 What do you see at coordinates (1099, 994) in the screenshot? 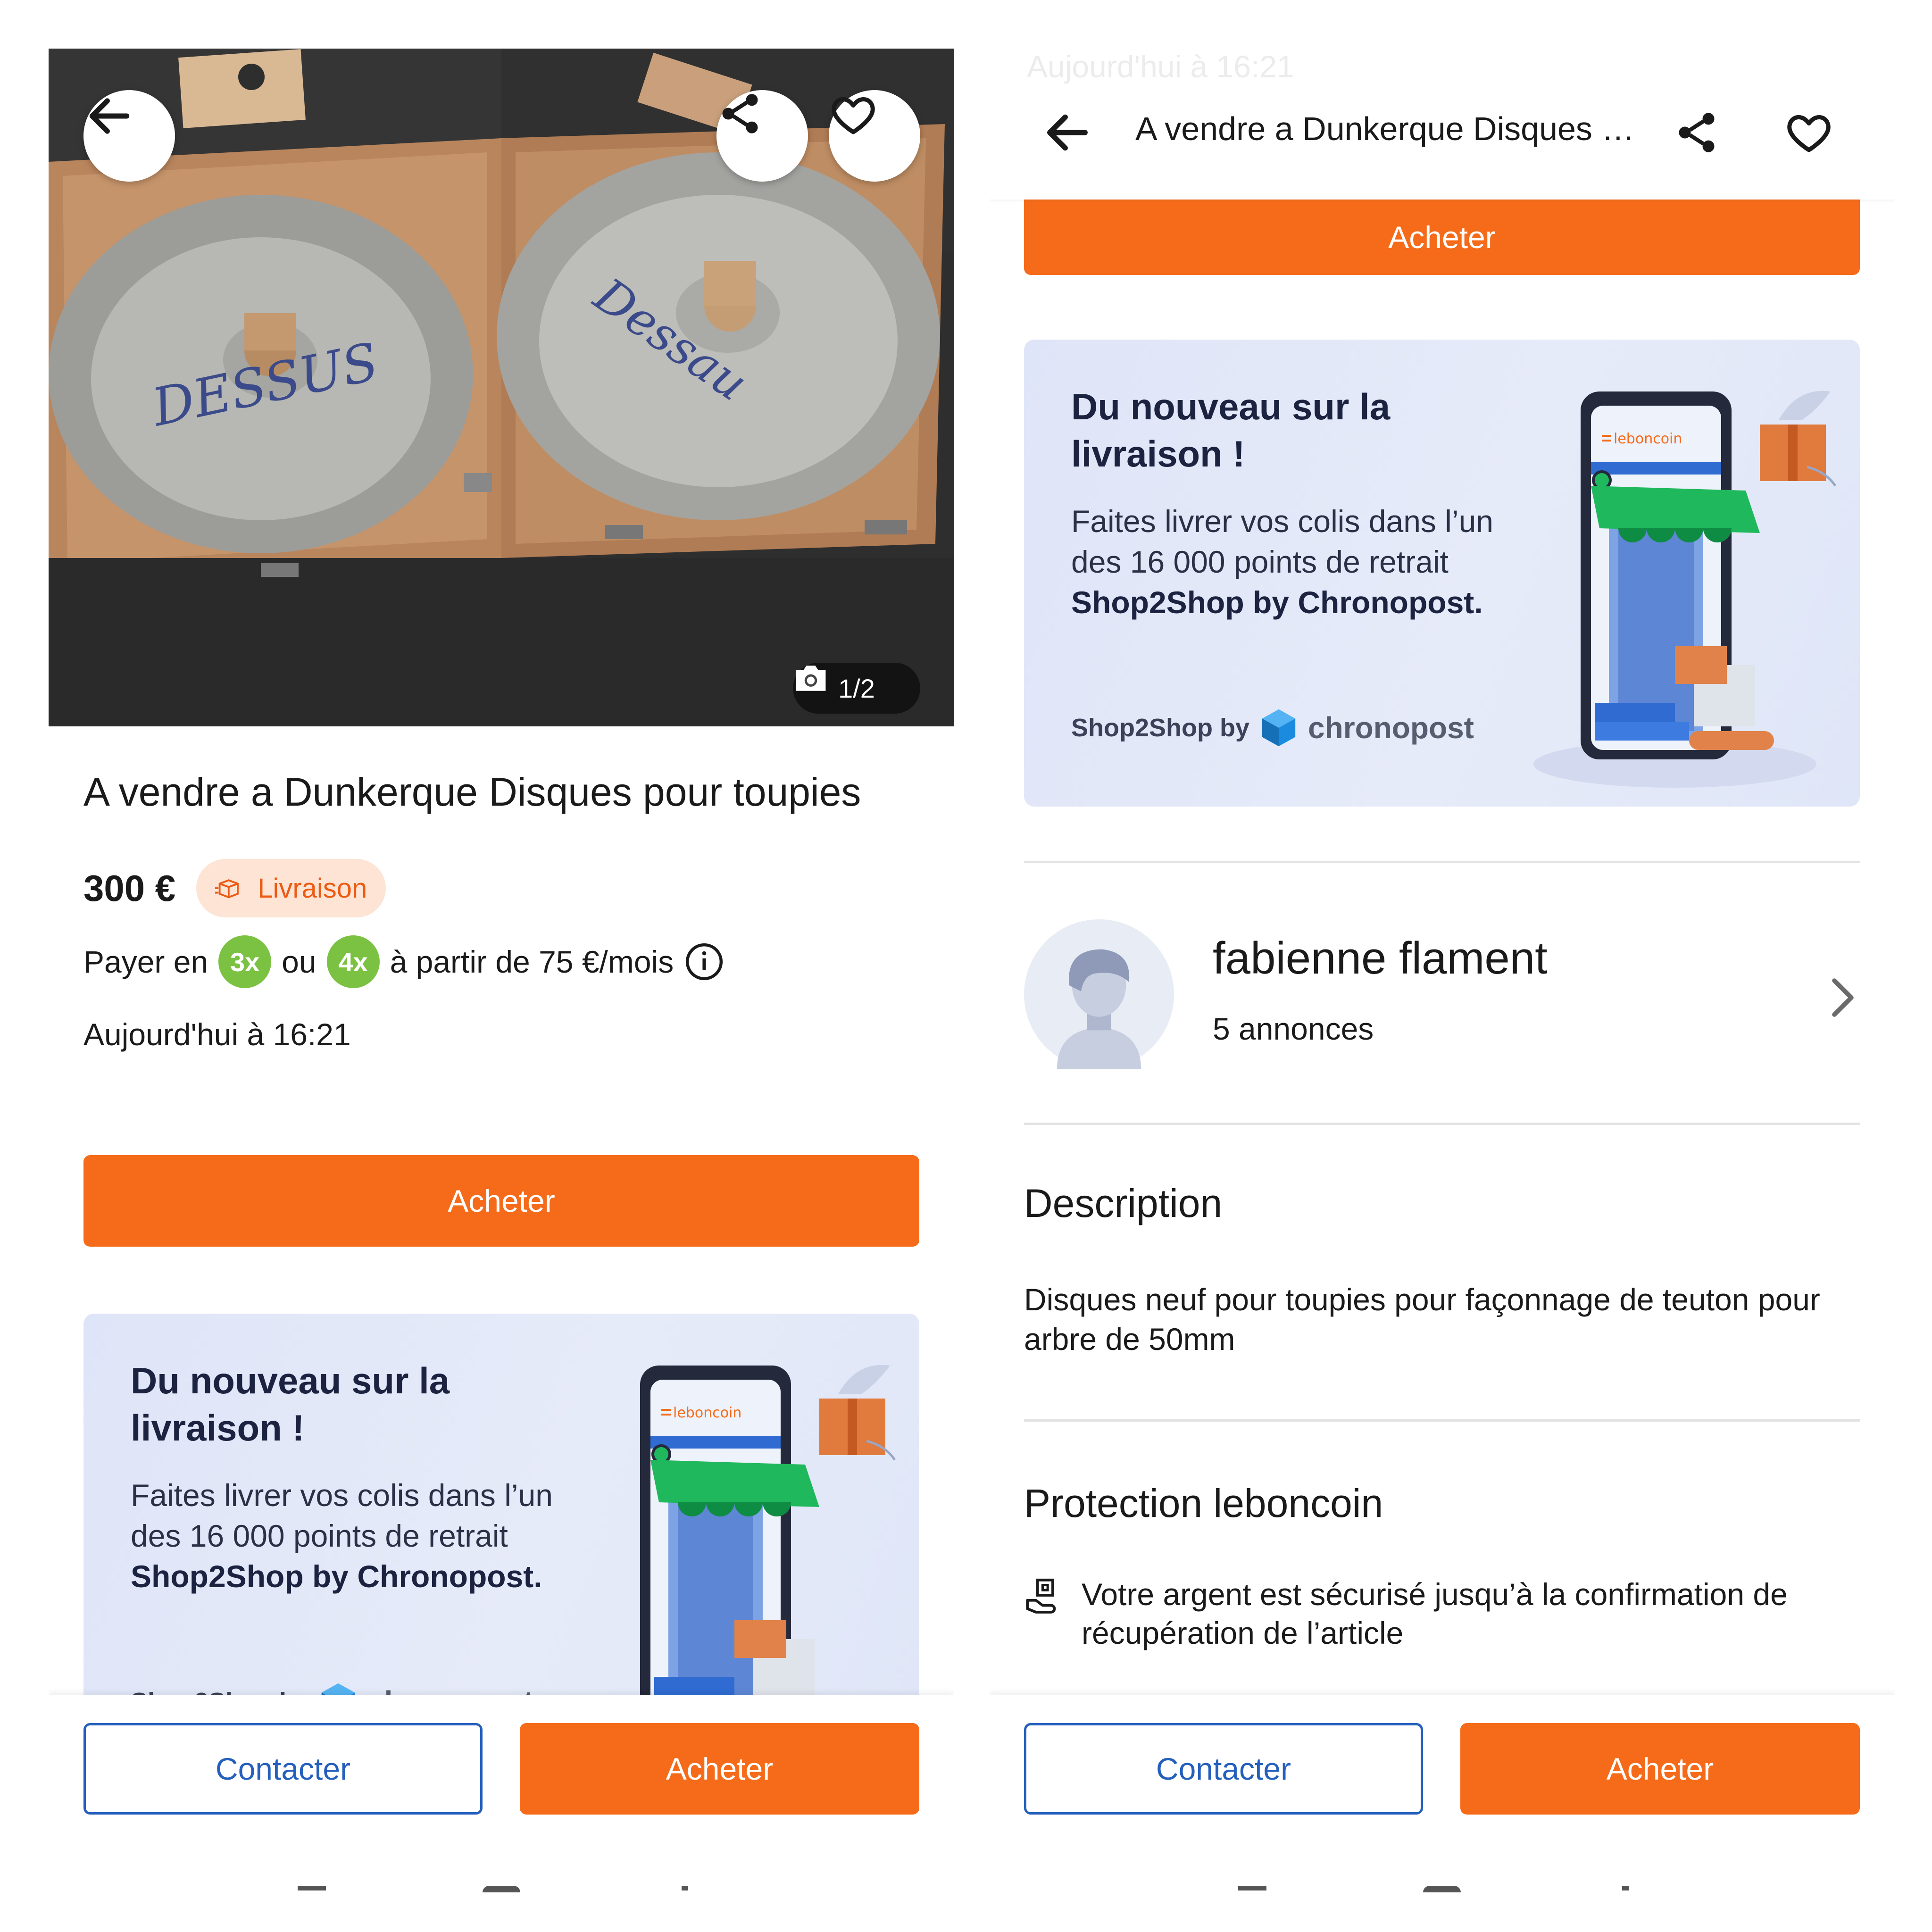
I see `avatar` at bounding box center [1099, 994].